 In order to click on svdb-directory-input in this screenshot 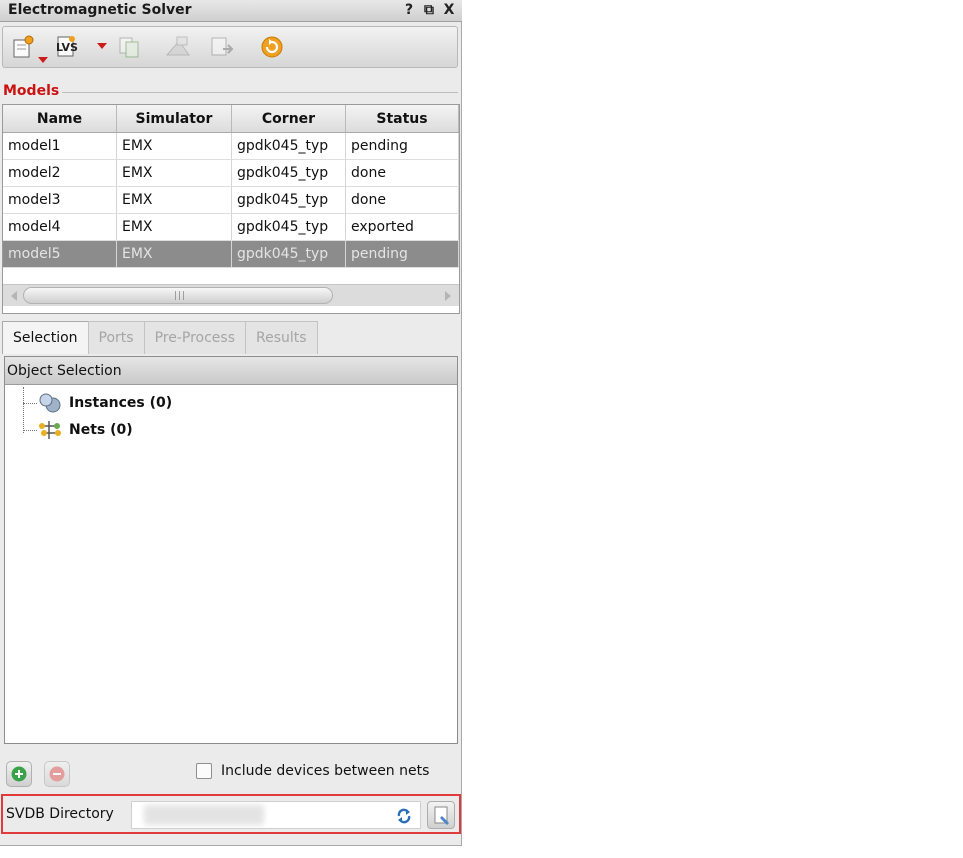, I will do `click(276, 815)`.